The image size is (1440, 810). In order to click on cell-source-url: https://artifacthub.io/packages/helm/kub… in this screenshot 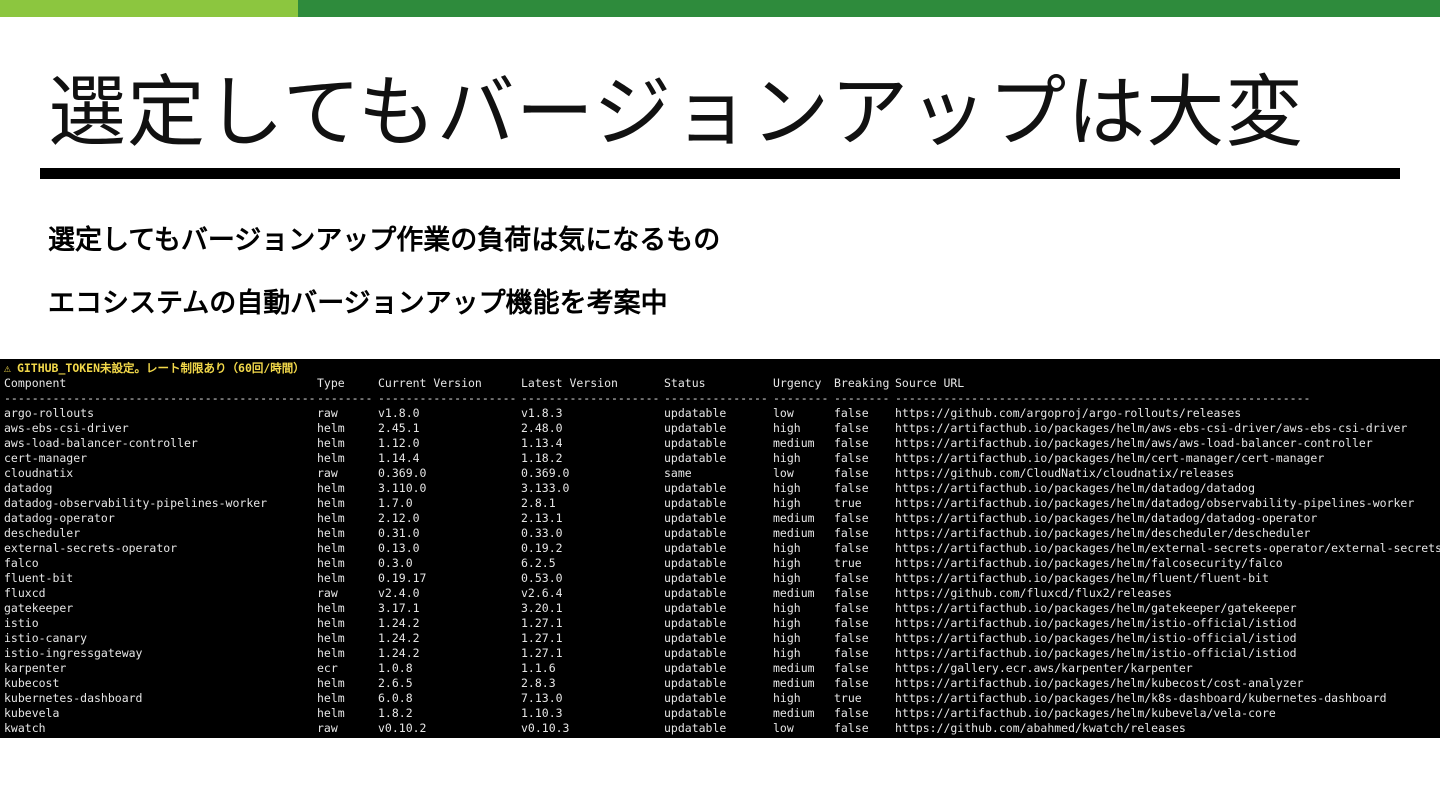, I will do `click(1099, 683)`.